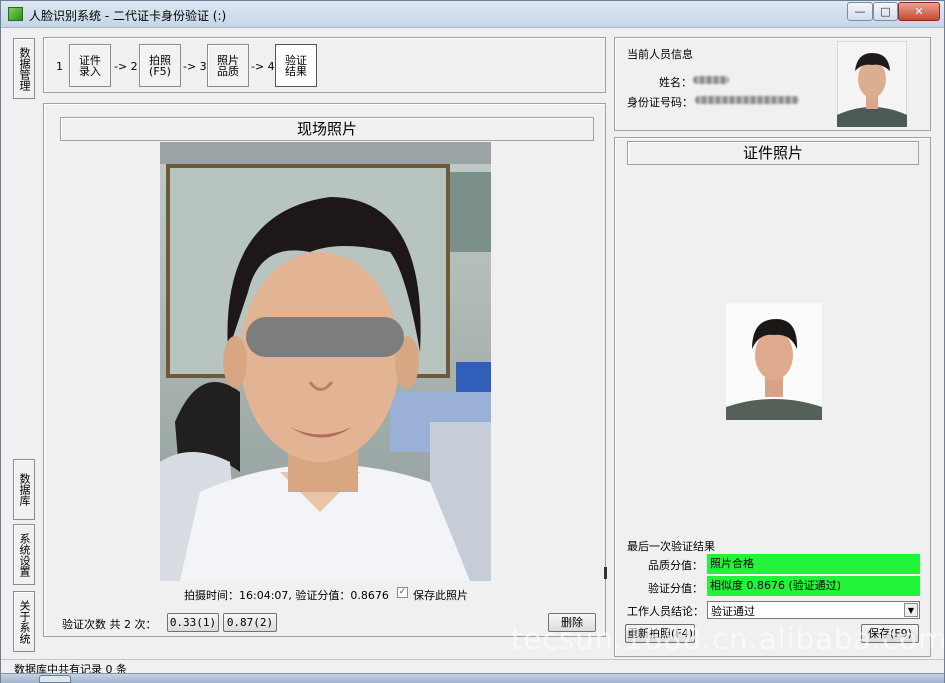 This screenshot has width=945, height=683. Describe the element at coordinates (675, 588) in the screenshot. I see `score-label: 验证分值：` at that location.